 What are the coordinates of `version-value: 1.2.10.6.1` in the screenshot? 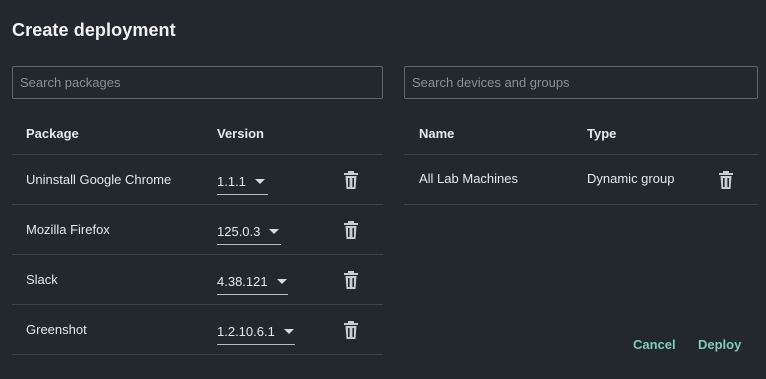 It's located at (246, 331).